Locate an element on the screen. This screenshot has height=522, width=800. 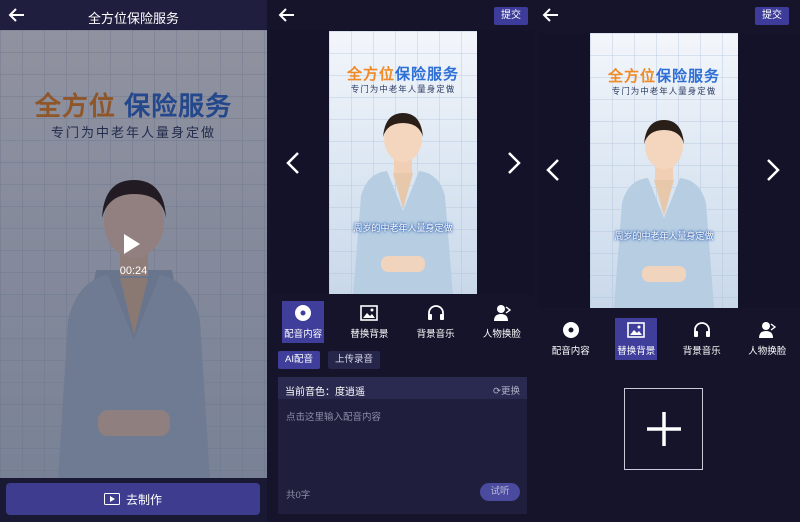
voiceover-panel: 当前音色：度逍遥 ⟳更换 点击这里输入配音内容 共0字 试听 is located at coordinates (402, 445).